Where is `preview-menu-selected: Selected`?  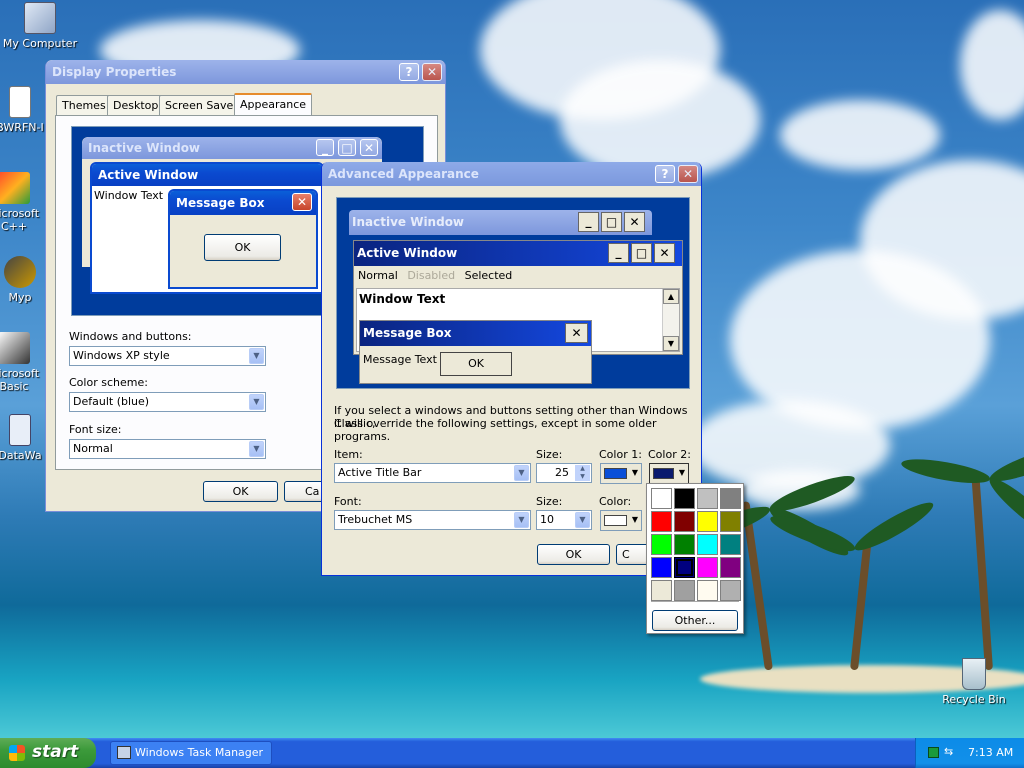 preview-menu-selected: Selected is located at coordinates (488, 275).